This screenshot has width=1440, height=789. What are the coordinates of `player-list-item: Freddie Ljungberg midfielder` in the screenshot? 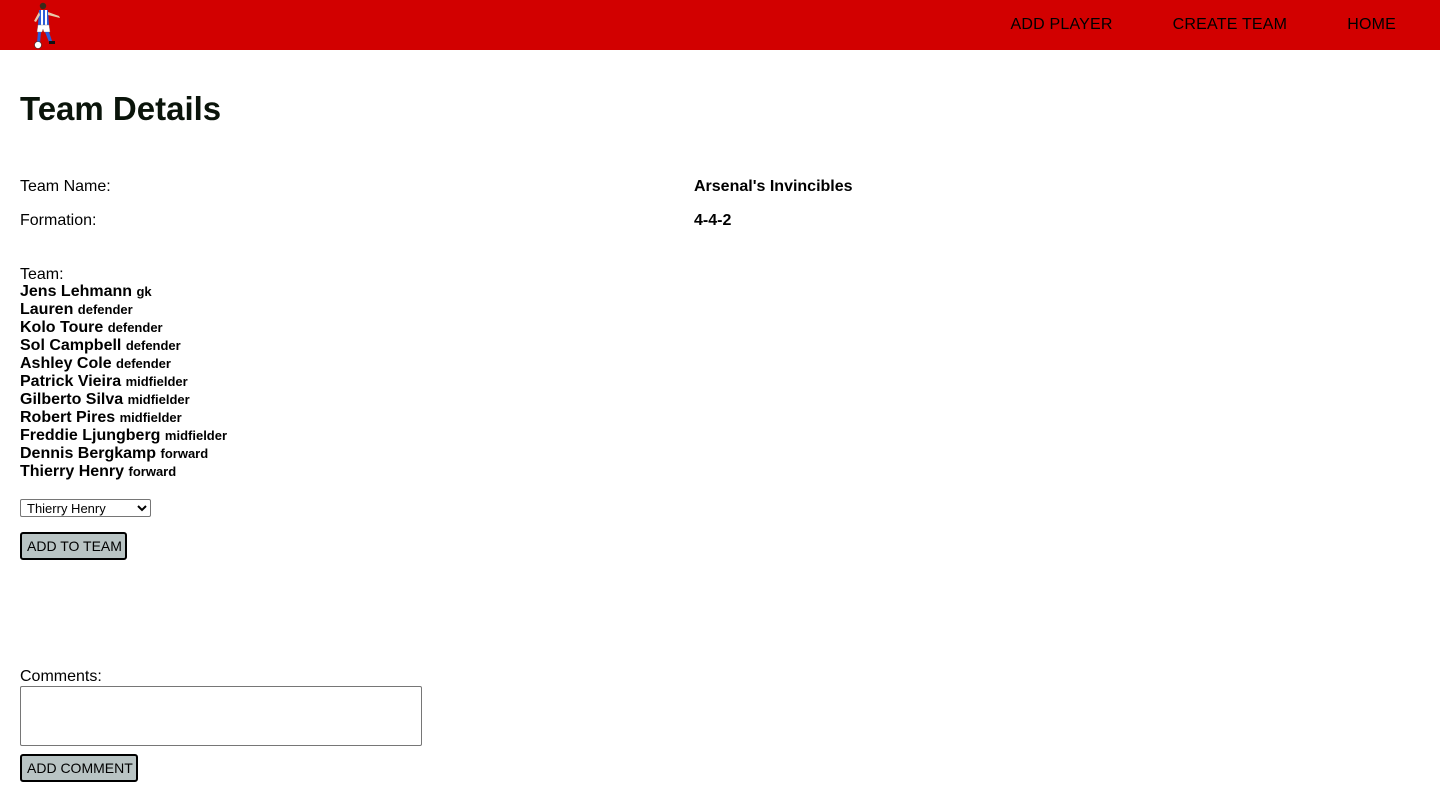 It's located at (123, 436).